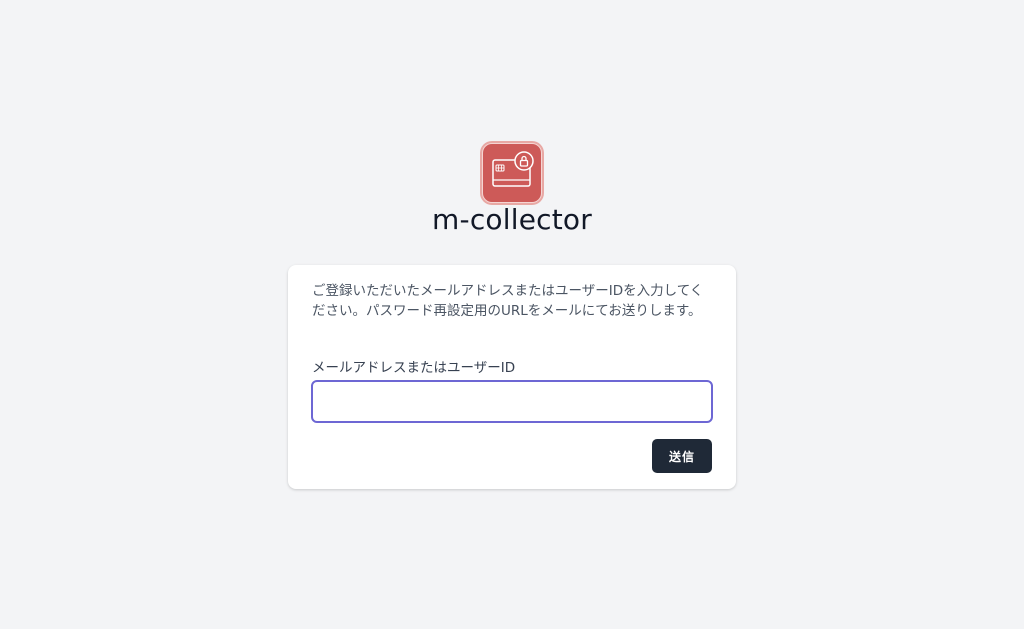 This screenshot has width=1024, height=629. I want to click on card-lock-svg, so click(513, 169).